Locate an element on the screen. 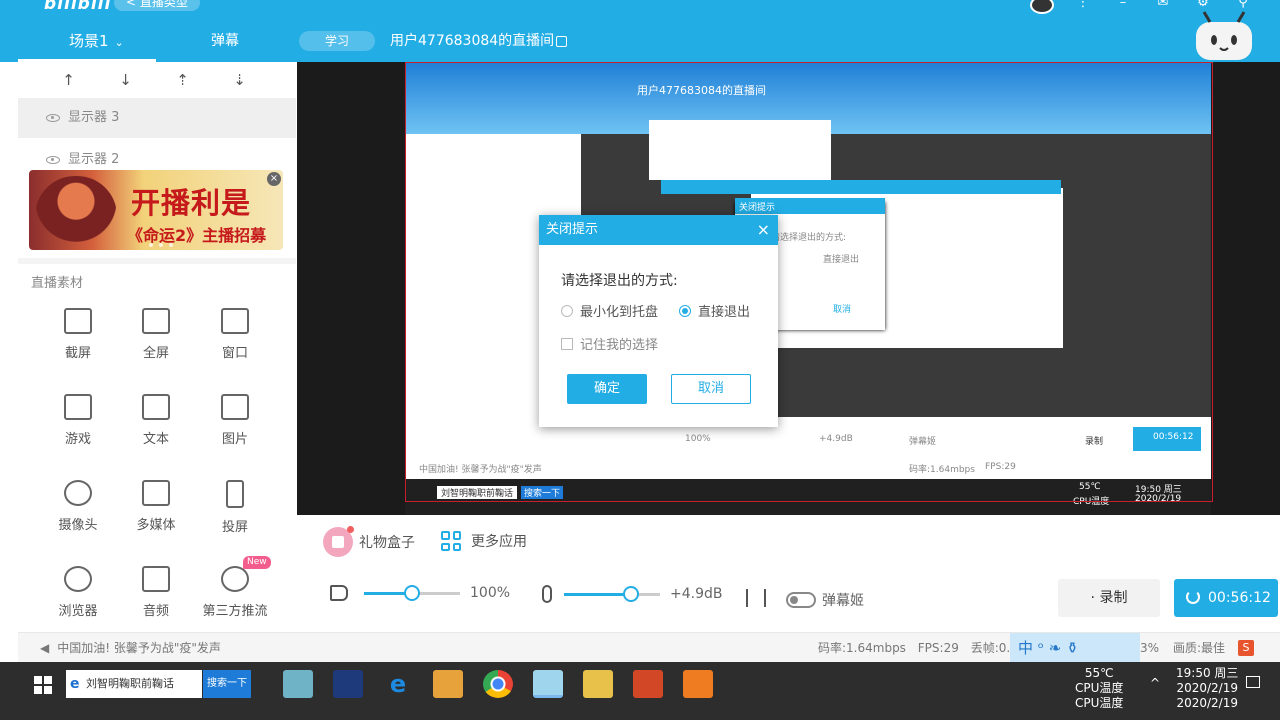 This screenshot has width=1280, height=720. taskbar-app-icon is located at coordinates (298, 684).